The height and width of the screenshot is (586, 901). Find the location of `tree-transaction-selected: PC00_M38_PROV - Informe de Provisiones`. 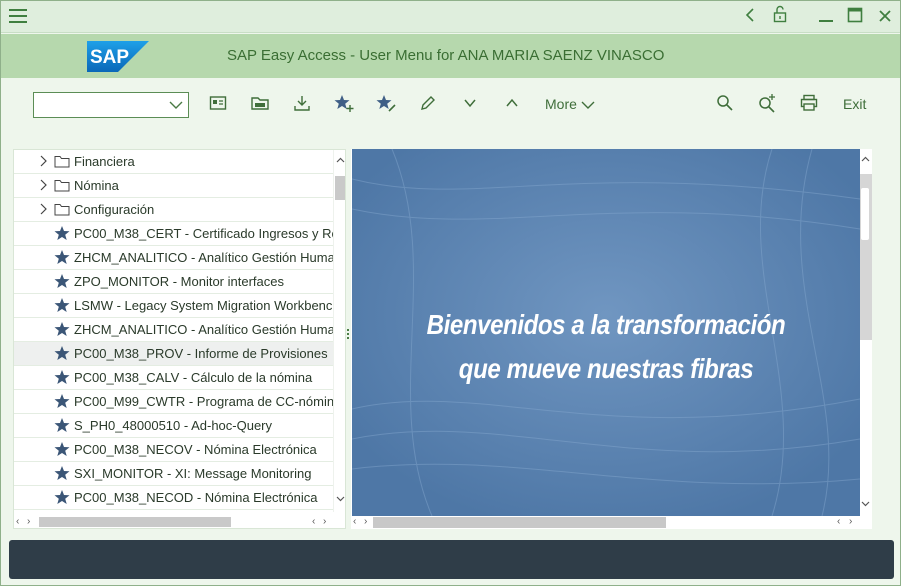

tree-transaction-selected: PC00_M38_PROV - Informe de Provisiones is located at coordinates (174, 354).